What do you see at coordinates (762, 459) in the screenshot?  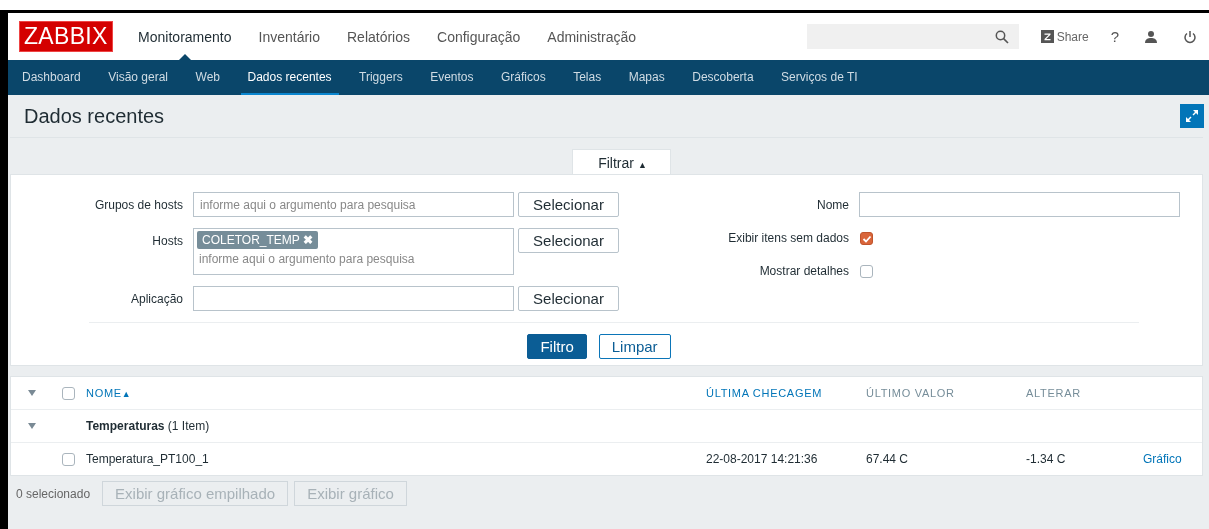 I see `table-cell: 22-08-2017 14:21:36` at bounding box center [762, 459].